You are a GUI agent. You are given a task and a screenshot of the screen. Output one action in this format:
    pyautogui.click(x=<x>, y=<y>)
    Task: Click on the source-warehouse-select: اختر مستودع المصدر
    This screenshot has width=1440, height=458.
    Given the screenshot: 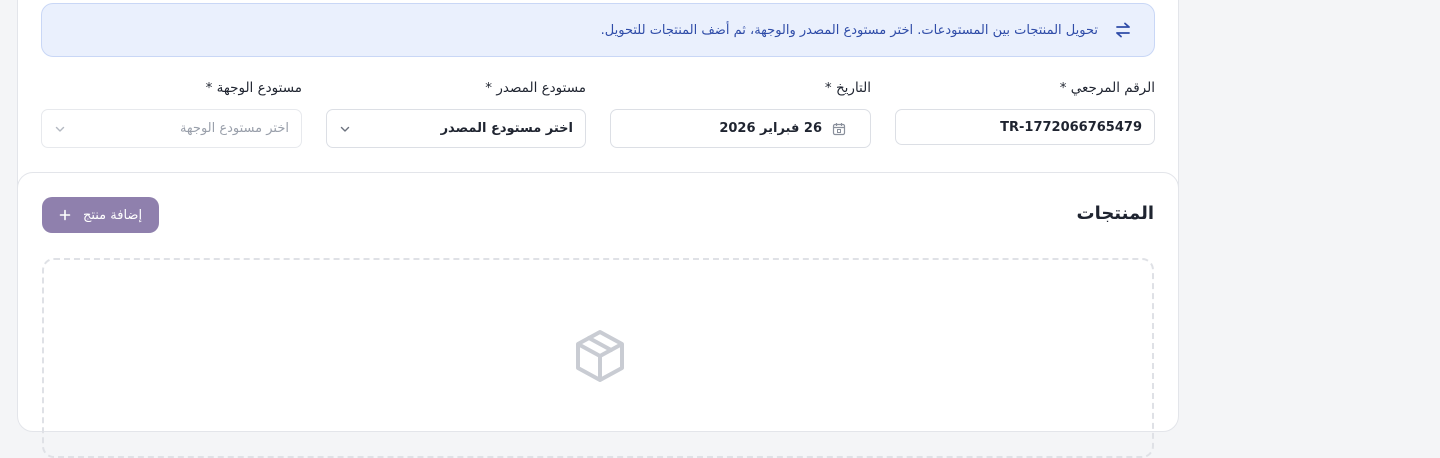 What is the action you would take?
    pyautogui.click(x=456, y=128)
    